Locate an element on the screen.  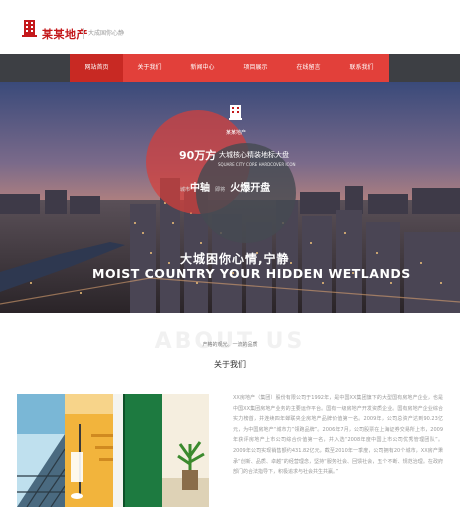
about-image-green-wall is located at coordinates (137, 450).